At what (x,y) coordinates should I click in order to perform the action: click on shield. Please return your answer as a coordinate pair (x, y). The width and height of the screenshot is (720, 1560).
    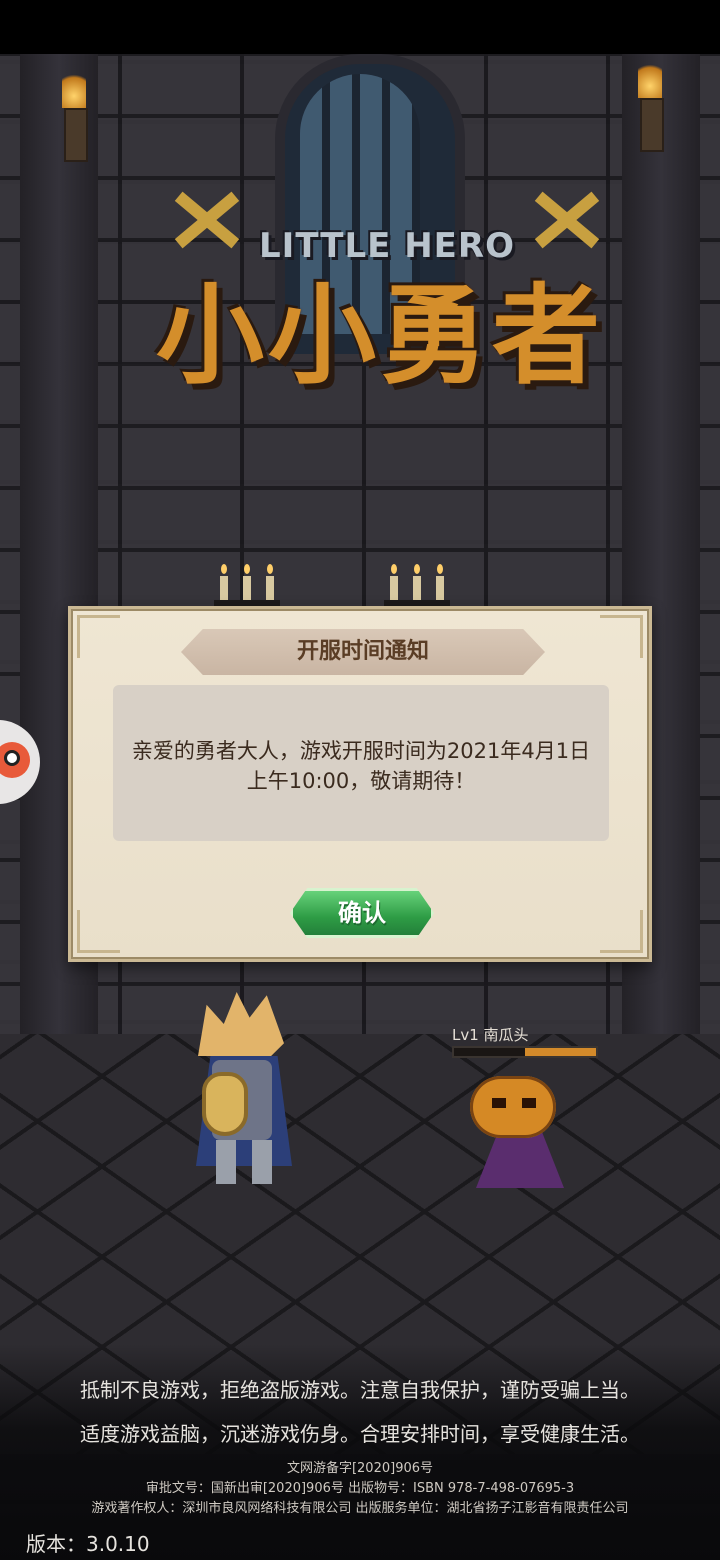
    Looking at the image, I should click on (225, 1104).